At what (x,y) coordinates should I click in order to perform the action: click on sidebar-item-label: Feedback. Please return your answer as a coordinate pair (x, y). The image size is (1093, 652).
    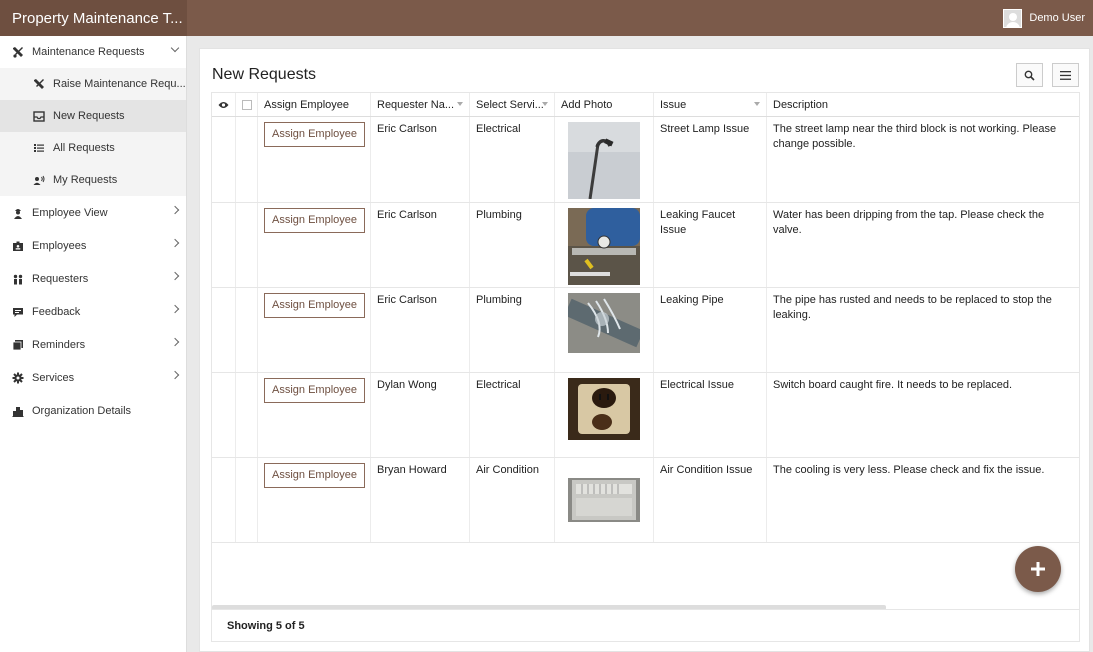
    Looking at the image, I should click on (56, 311).